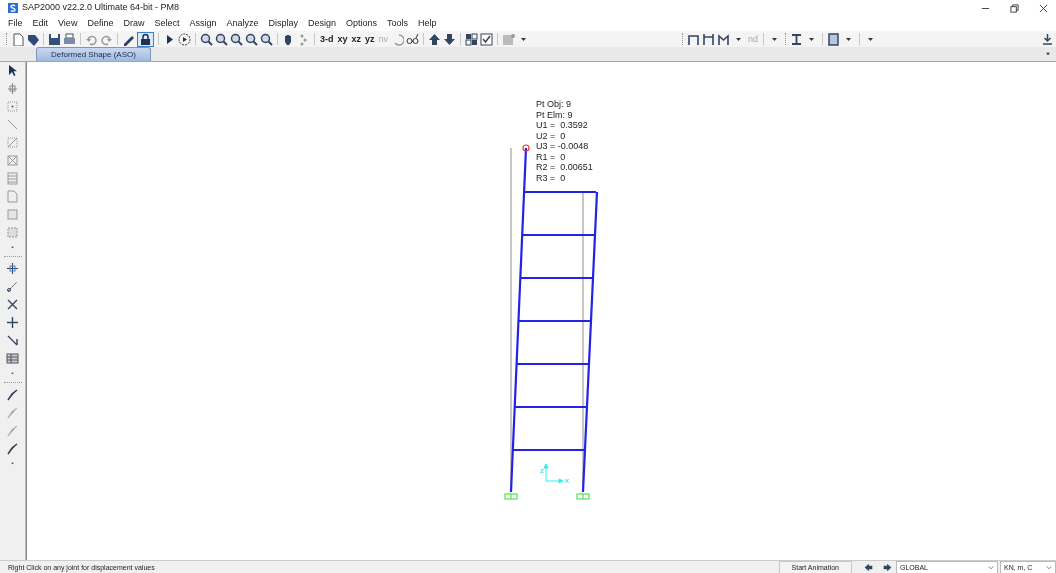 The image size is (1056, 573). I want to click on view-button: xy, so click(342, 39).